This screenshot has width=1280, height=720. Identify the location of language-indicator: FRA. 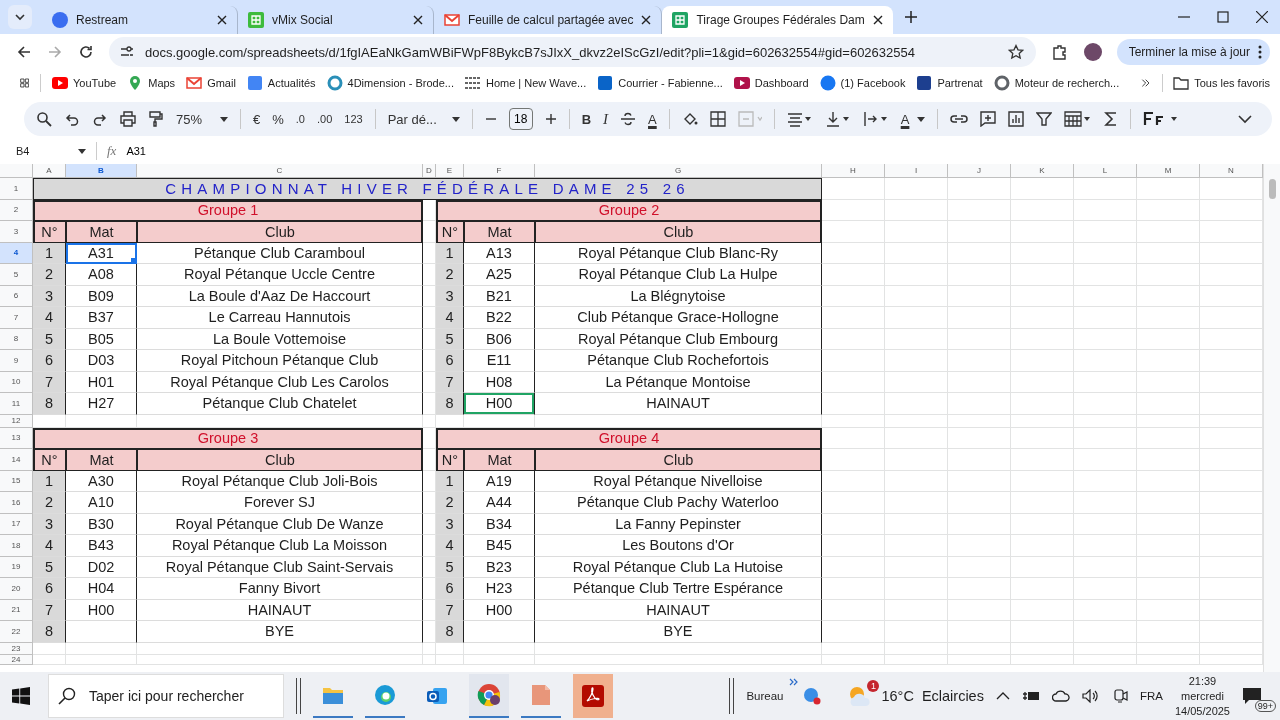
(1151, 696).